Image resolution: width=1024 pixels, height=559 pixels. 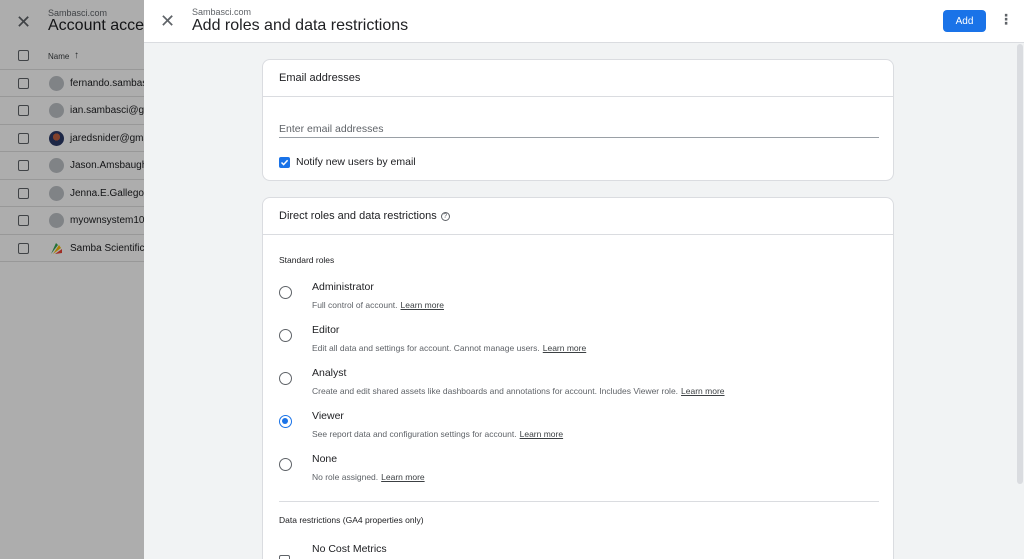 I want to click on email-input, so click(x=579, y=129).